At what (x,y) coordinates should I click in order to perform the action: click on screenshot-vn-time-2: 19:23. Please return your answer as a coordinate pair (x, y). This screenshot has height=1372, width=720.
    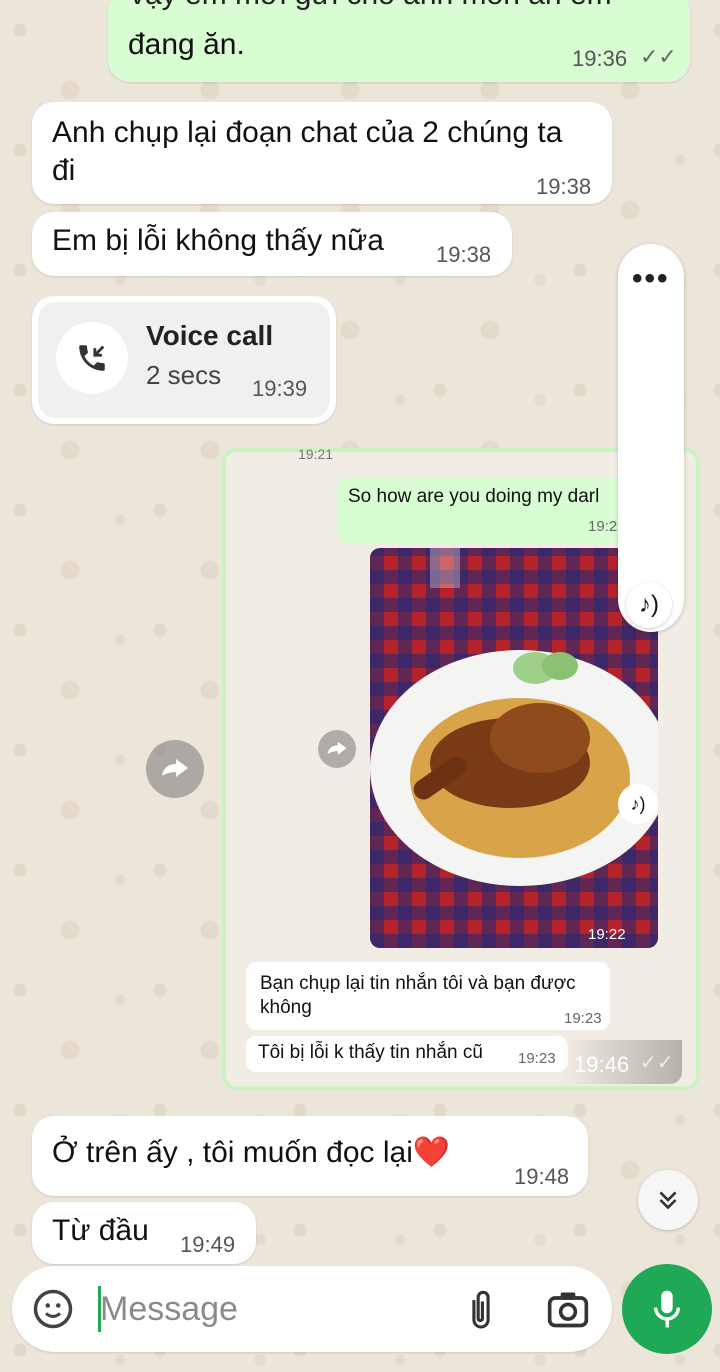
    Looking at the image, I should click on (537, 1058).